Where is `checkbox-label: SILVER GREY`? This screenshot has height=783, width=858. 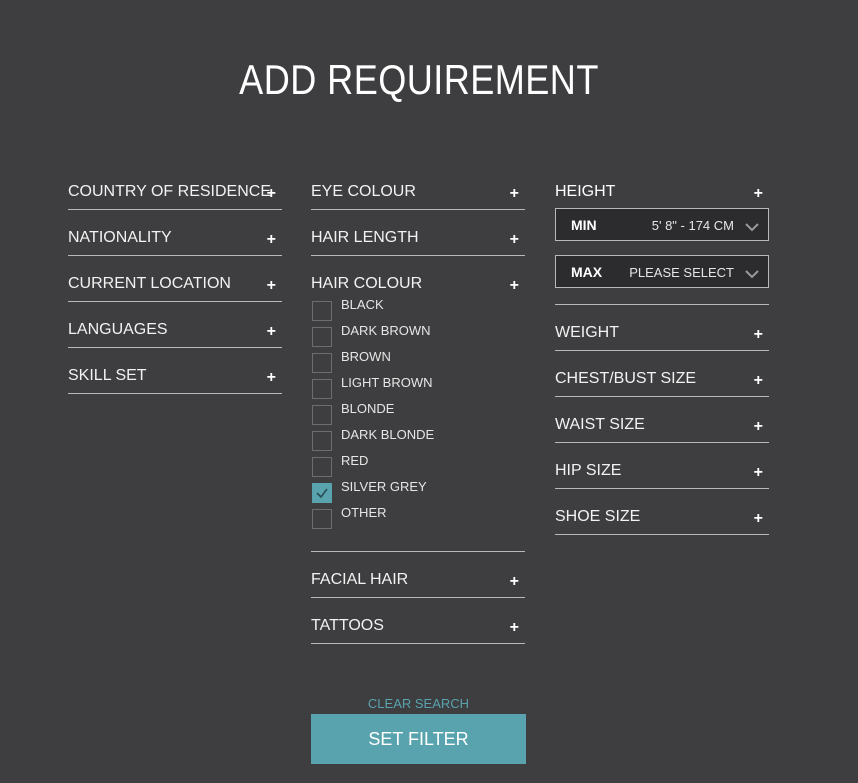 checkbox-label: SILVER GREY is located at coordinates (384, 486).